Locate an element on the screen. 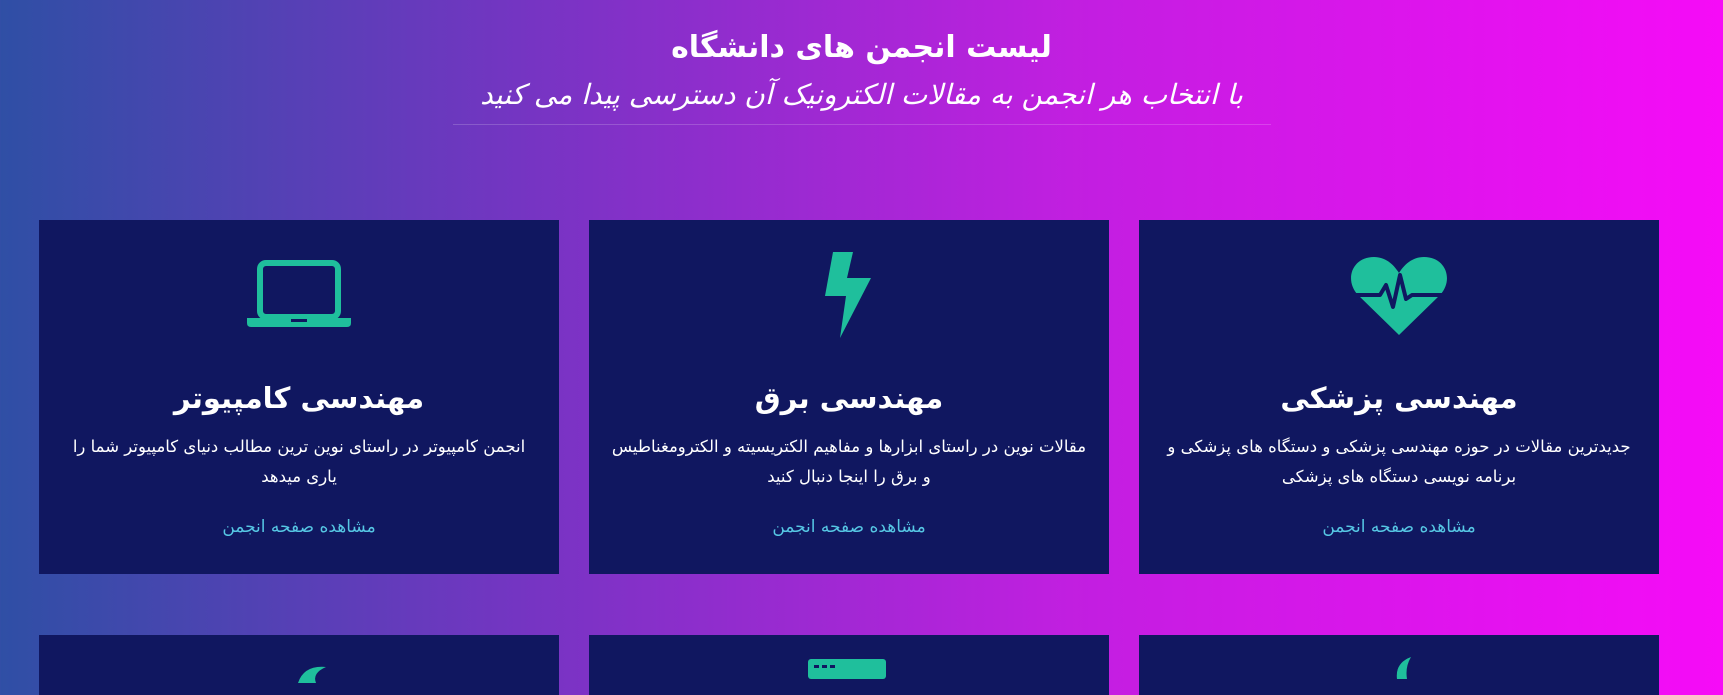 The image size is (1723, 695). keyboard-icon is located at coordinates (847, 669).